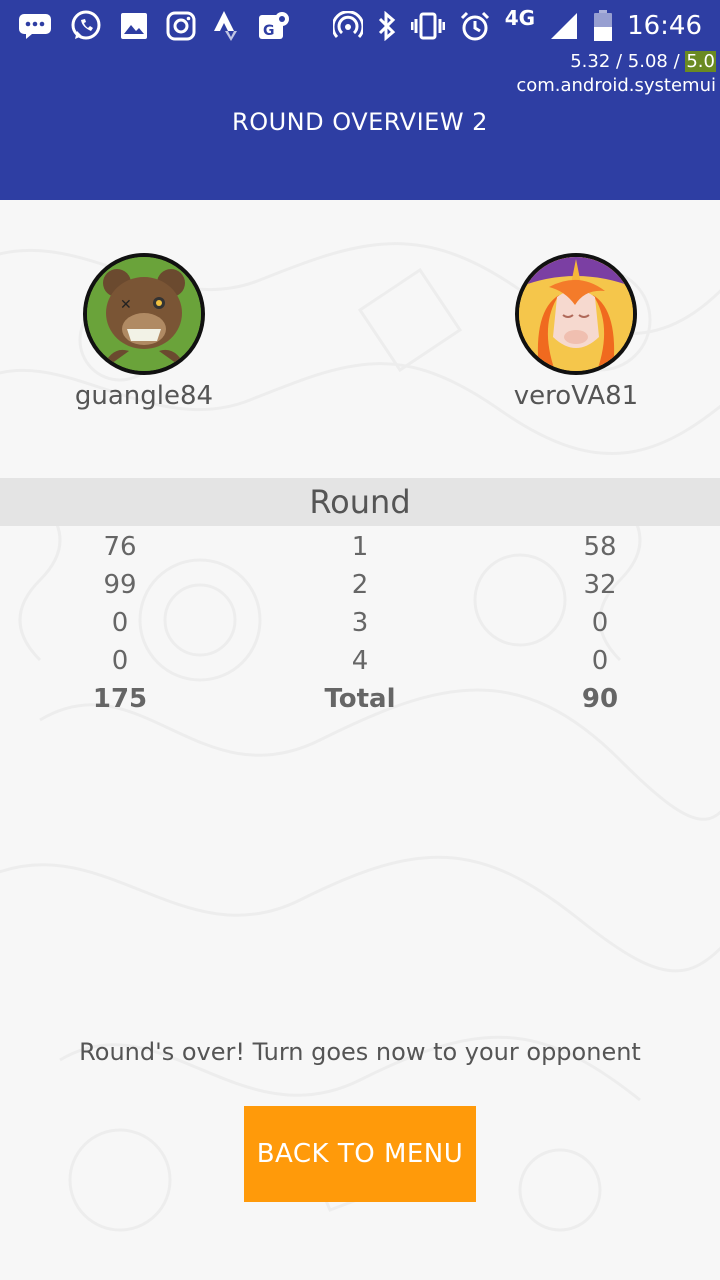  What do you see at coordinates (600, 585) in the screenshot?
I see `right-score: 32` at bounding box center [600, 585].